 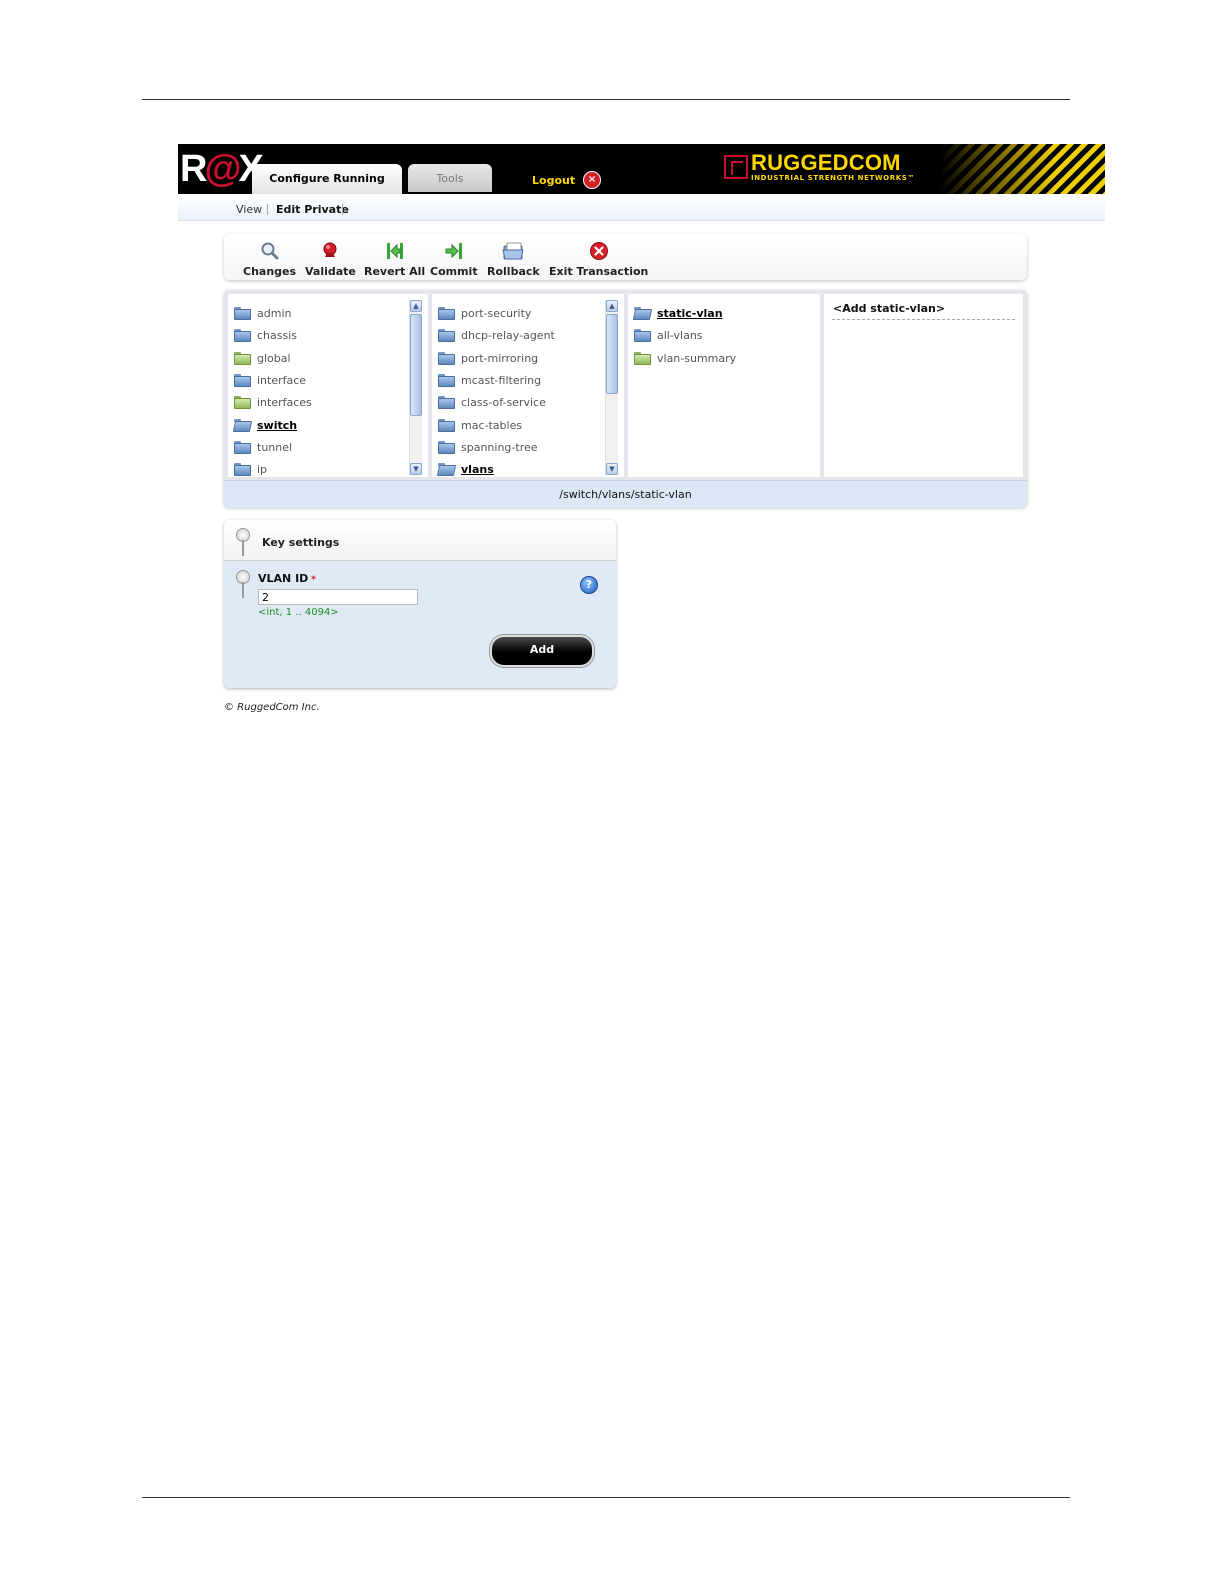 I want to click on page-top-rule, so click(x=606, y=99).